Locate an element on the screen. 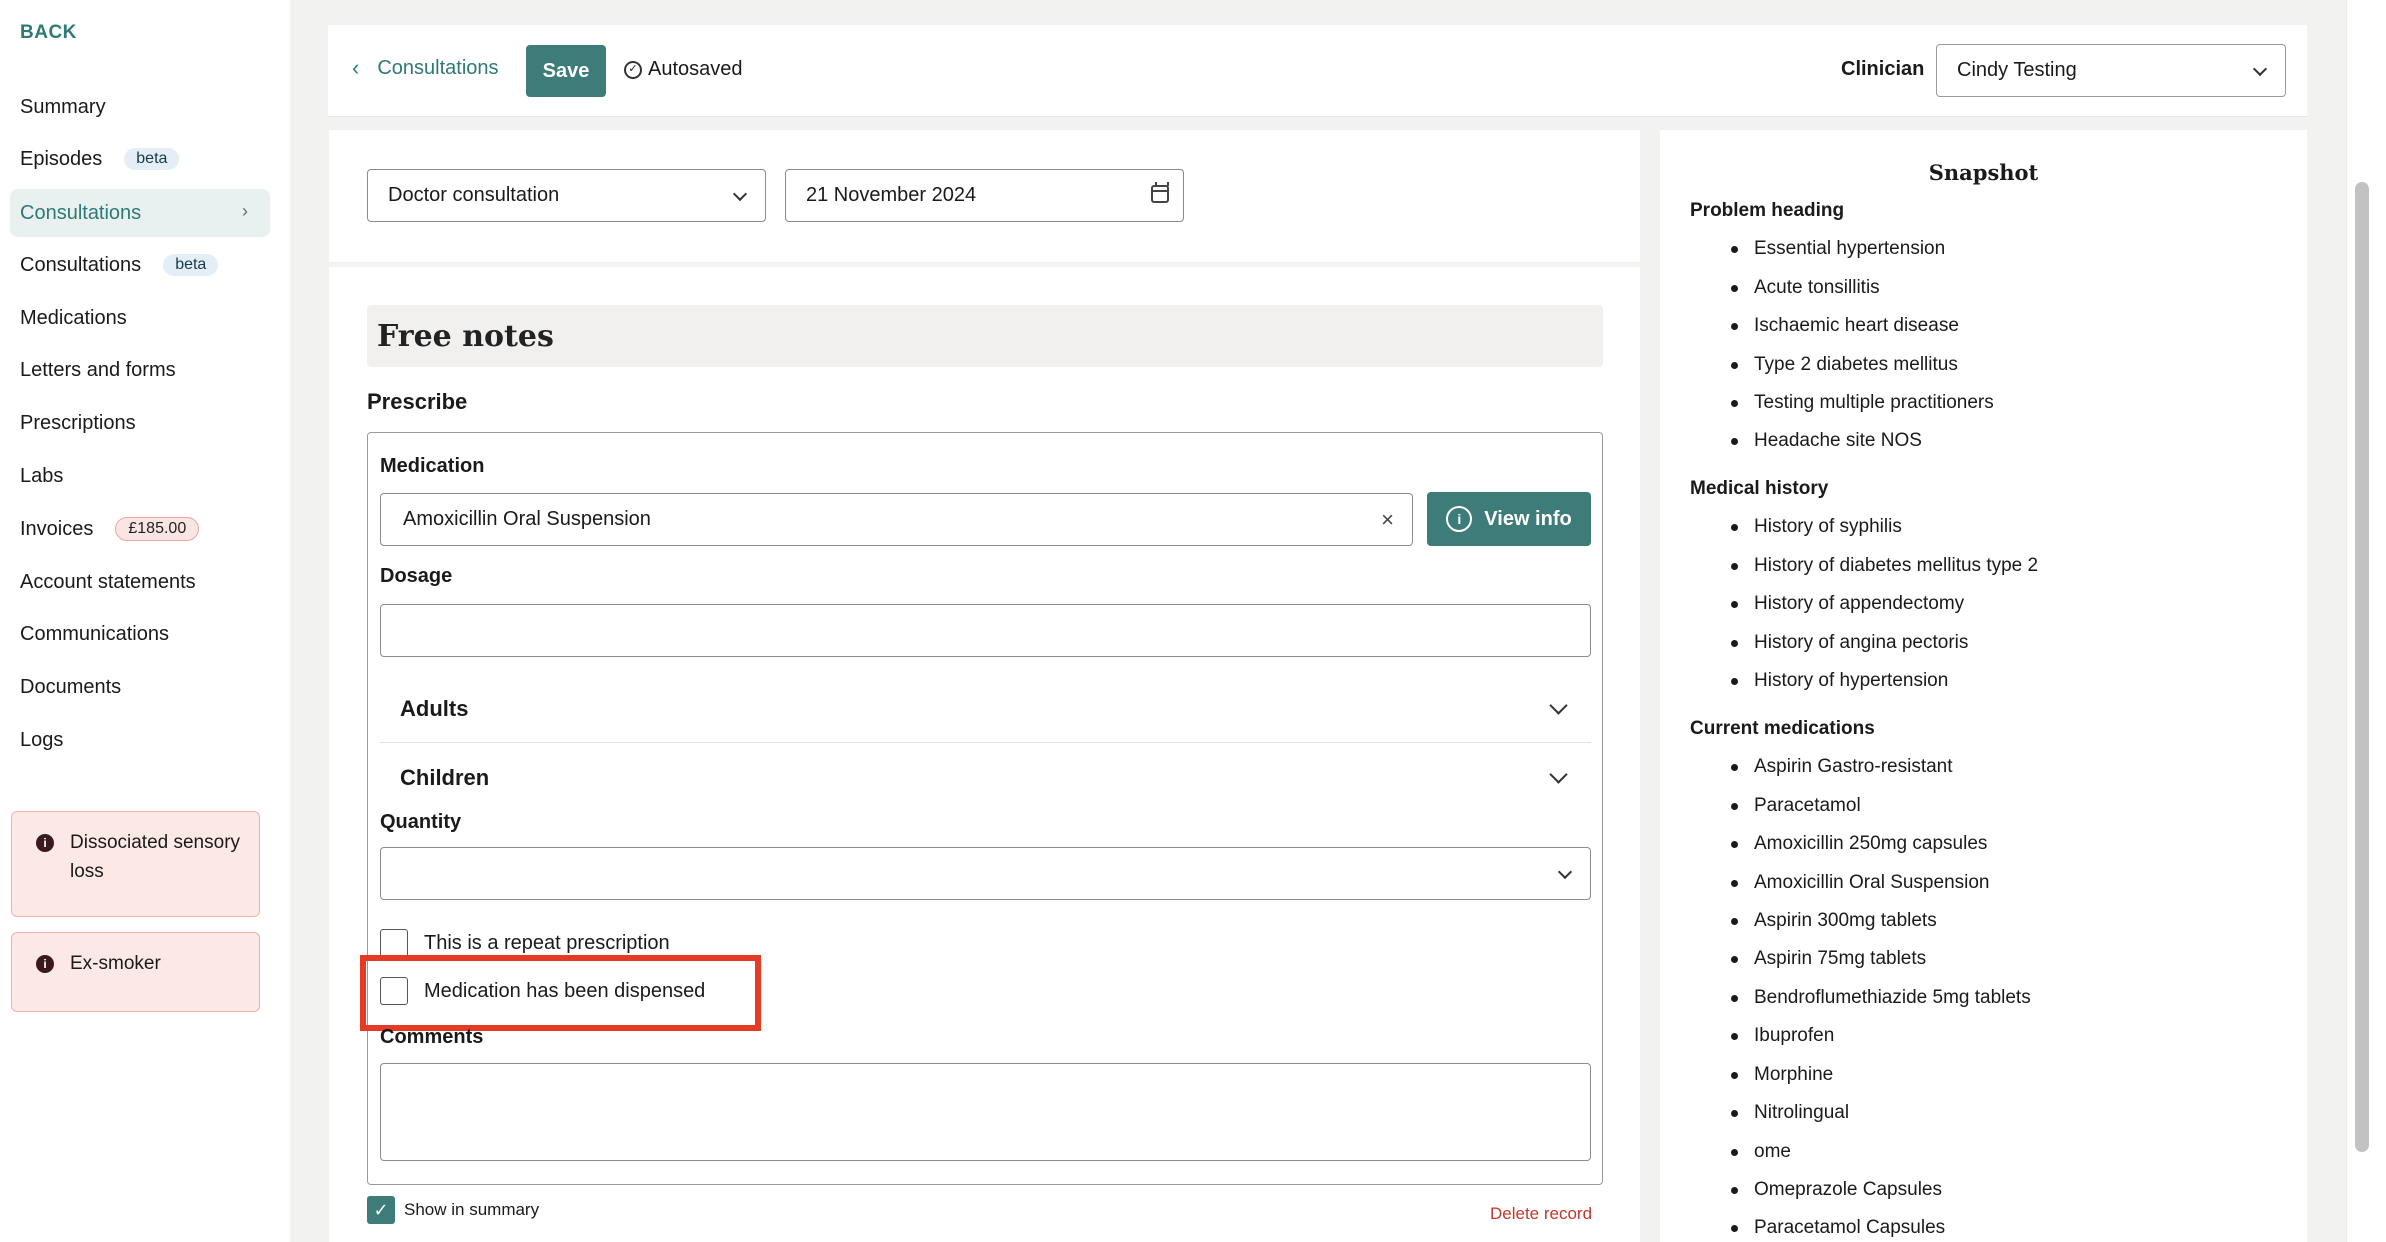 The height and width of the screenshot is (1242, 2386). sidebar-item-label: Medications is located at coordinates (73, 317).